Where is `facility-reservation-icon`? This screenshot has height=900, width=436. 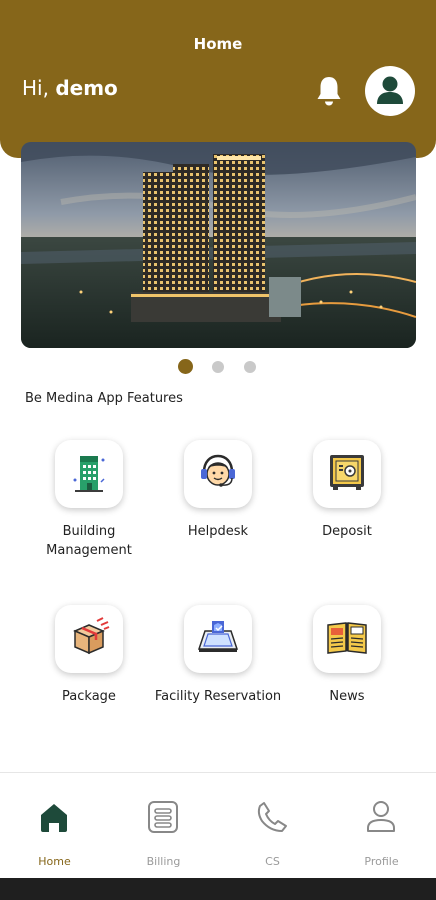
facility-reservation-icon is located at coordinates (218, 639).